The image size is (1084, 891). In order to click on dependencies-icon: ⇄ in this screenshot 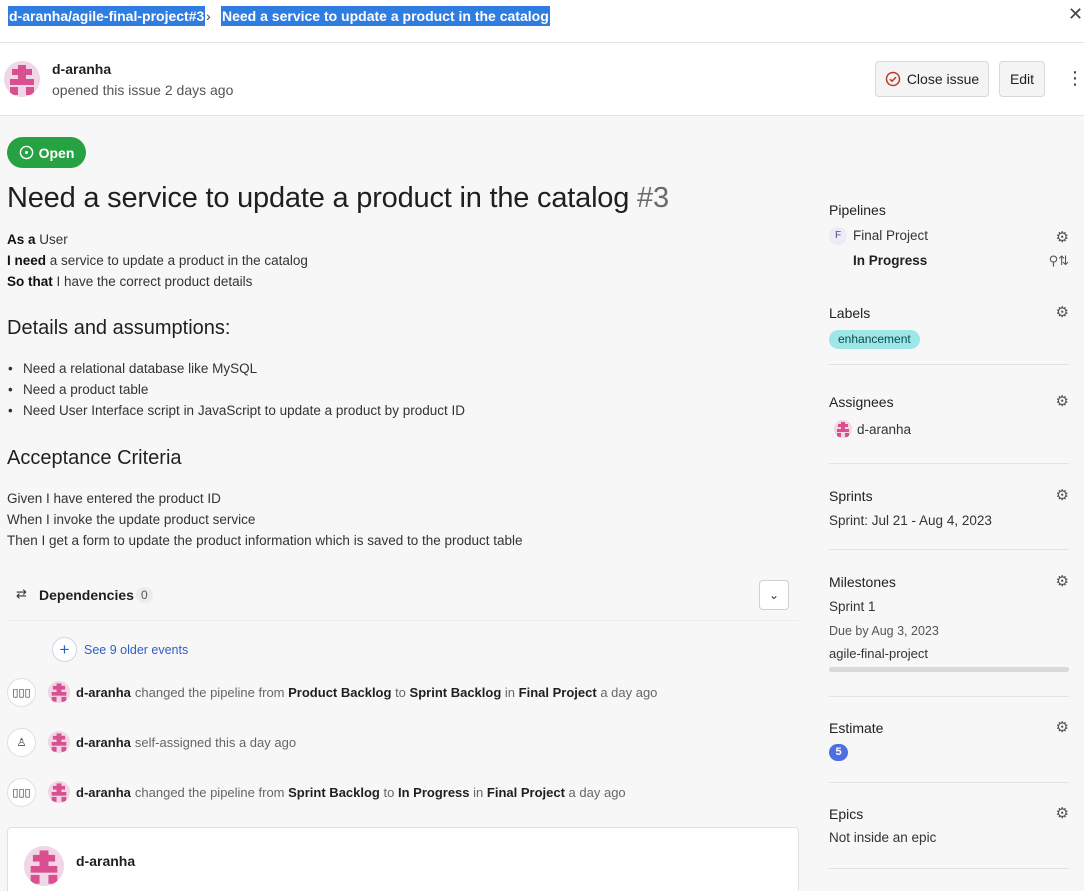, I will do `click(21, 593)`.